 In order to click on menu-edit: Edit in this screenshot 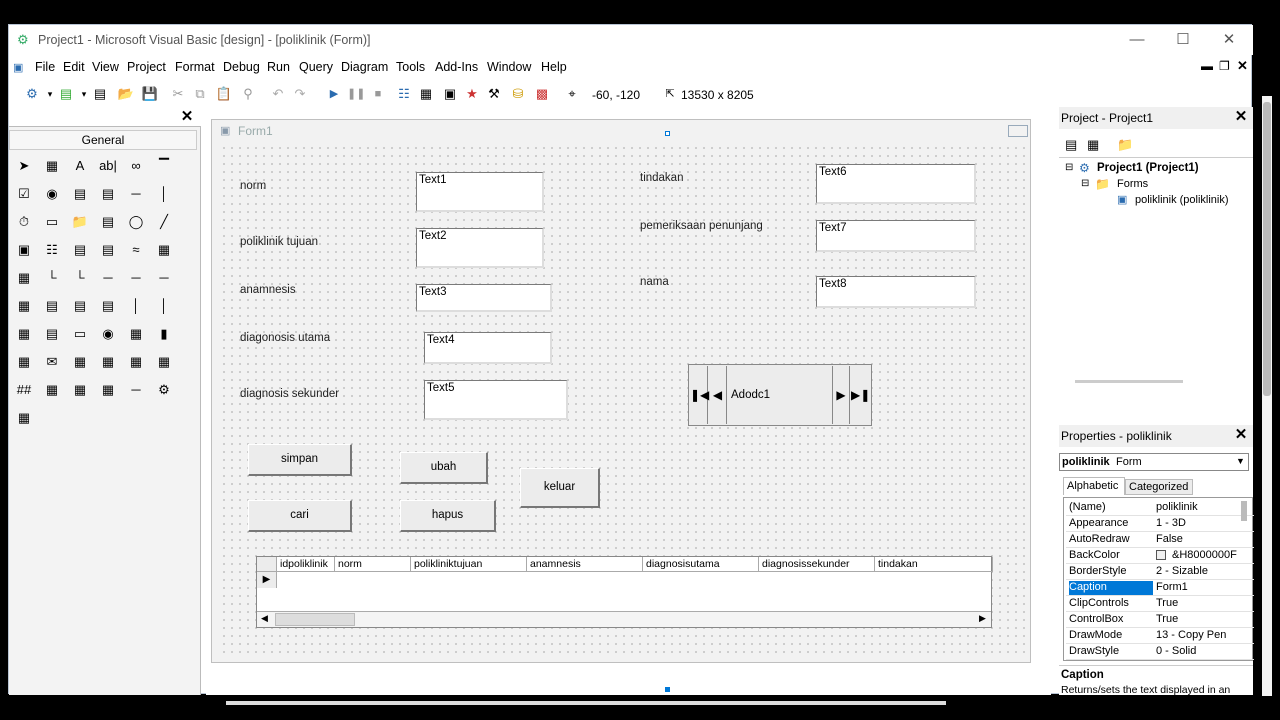, I will do `click(74, 67)`.